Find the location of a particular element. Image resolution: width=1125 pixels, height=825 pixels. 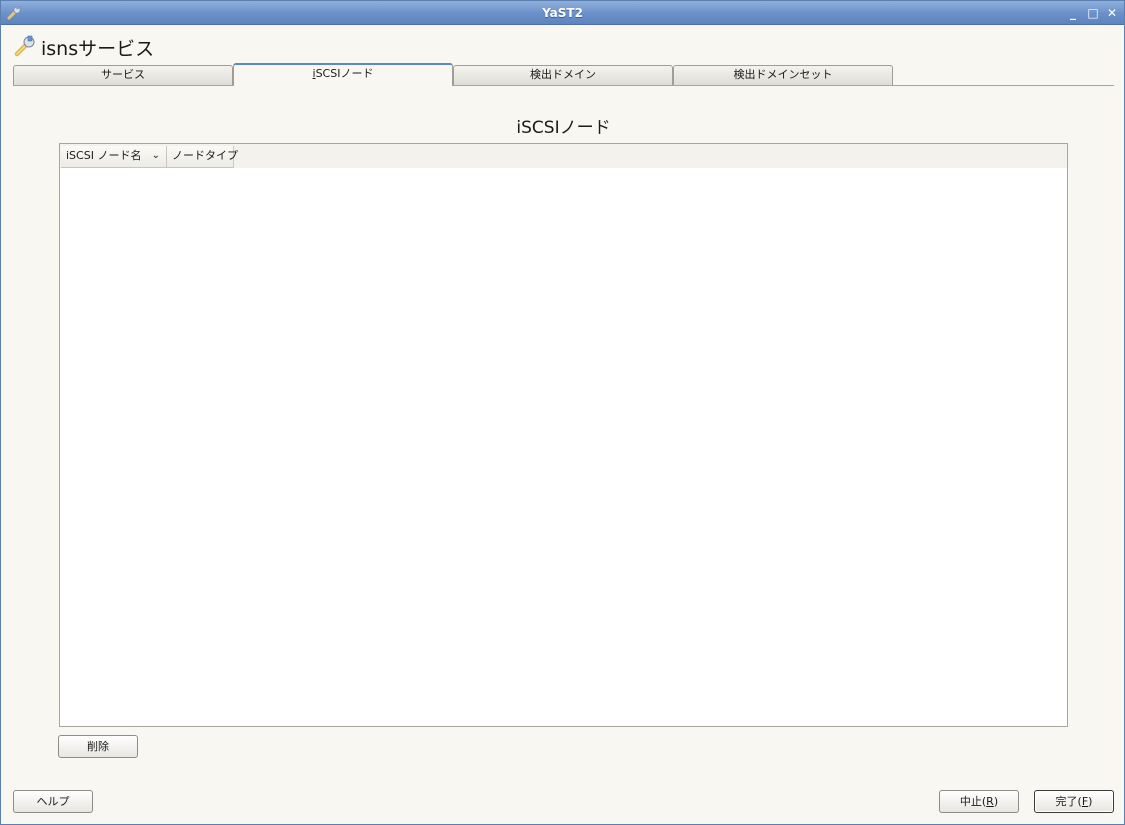

table-header: iSCSI ノード名 ⌄ ノードタイプ is located at coordinates (563, 156).